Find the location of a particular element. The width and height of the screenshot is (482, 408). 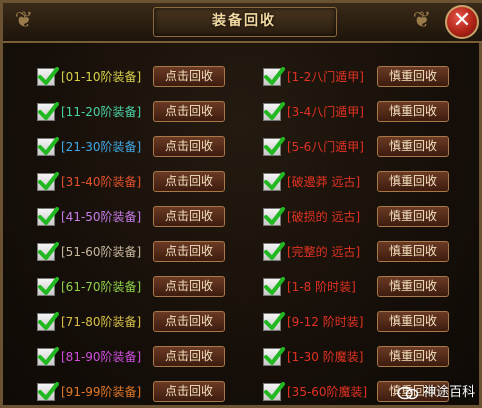

corner-ornament-right: ❦ is located at coordinates (422, 20).